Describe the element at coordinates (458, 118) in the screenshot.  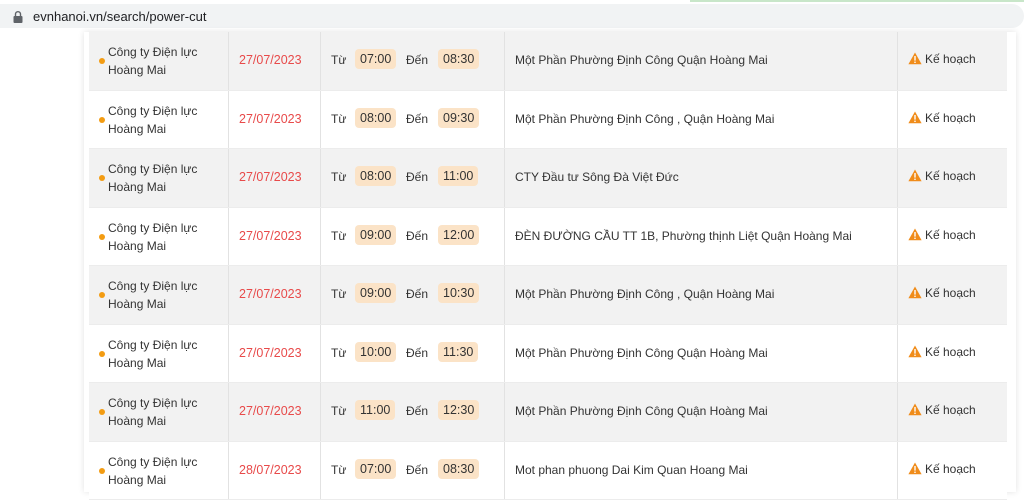
I see `end-time-badge: 09:30` at that location.